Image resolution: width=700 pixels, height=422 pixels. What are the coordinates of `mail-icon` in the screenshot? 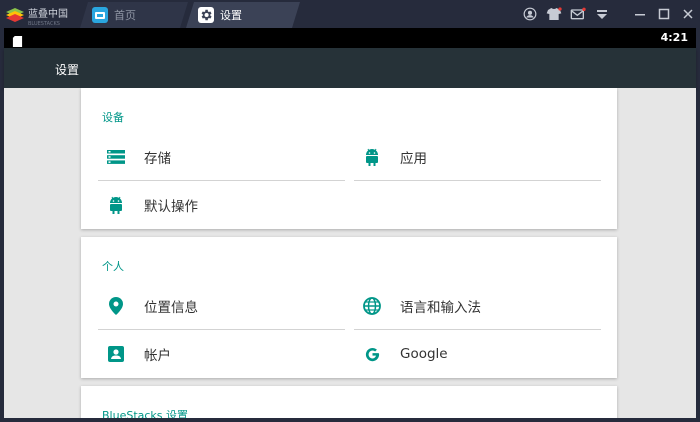 It's located at (578, 14).